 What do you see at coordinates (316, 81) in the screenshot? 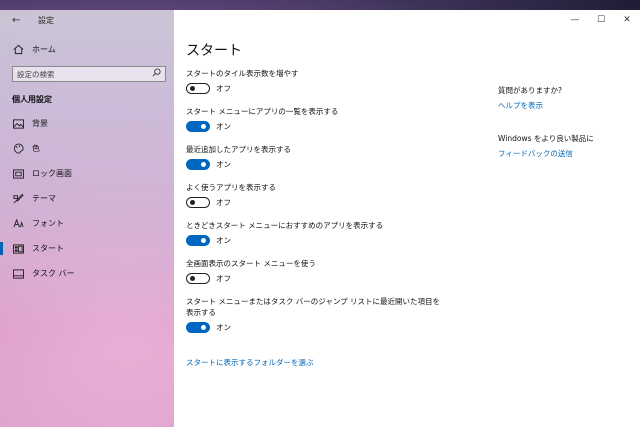
I see `setting-more-tiles: スタートのタイル表示数を増やす オフ` at bounding box center [316, 81].